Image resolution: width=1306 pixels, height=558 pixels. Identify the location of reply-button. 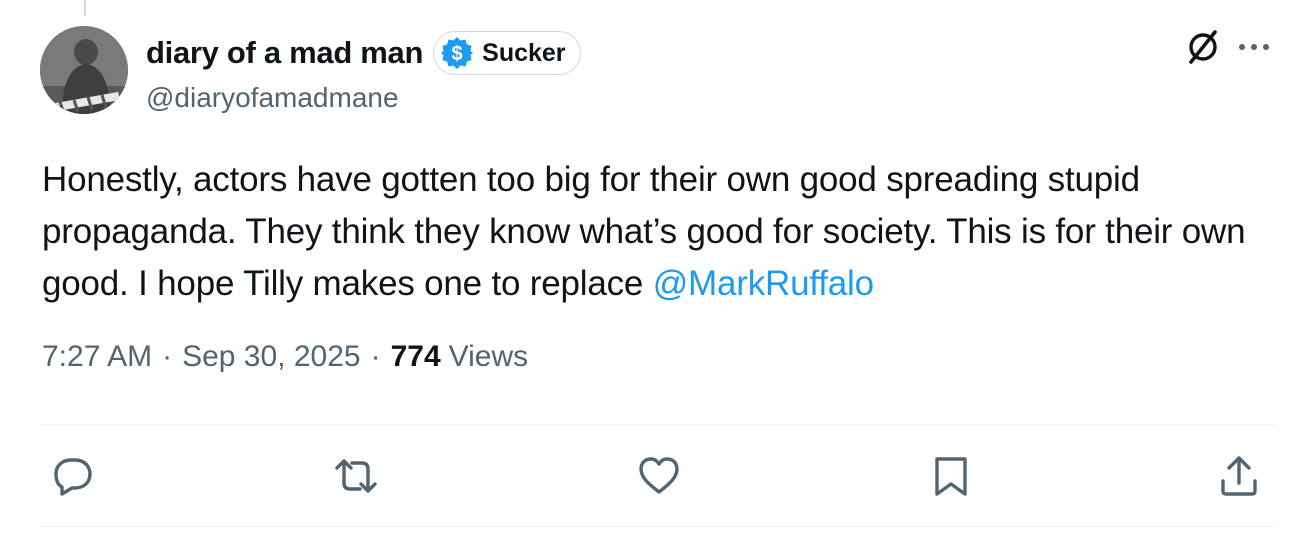
(73, 476).